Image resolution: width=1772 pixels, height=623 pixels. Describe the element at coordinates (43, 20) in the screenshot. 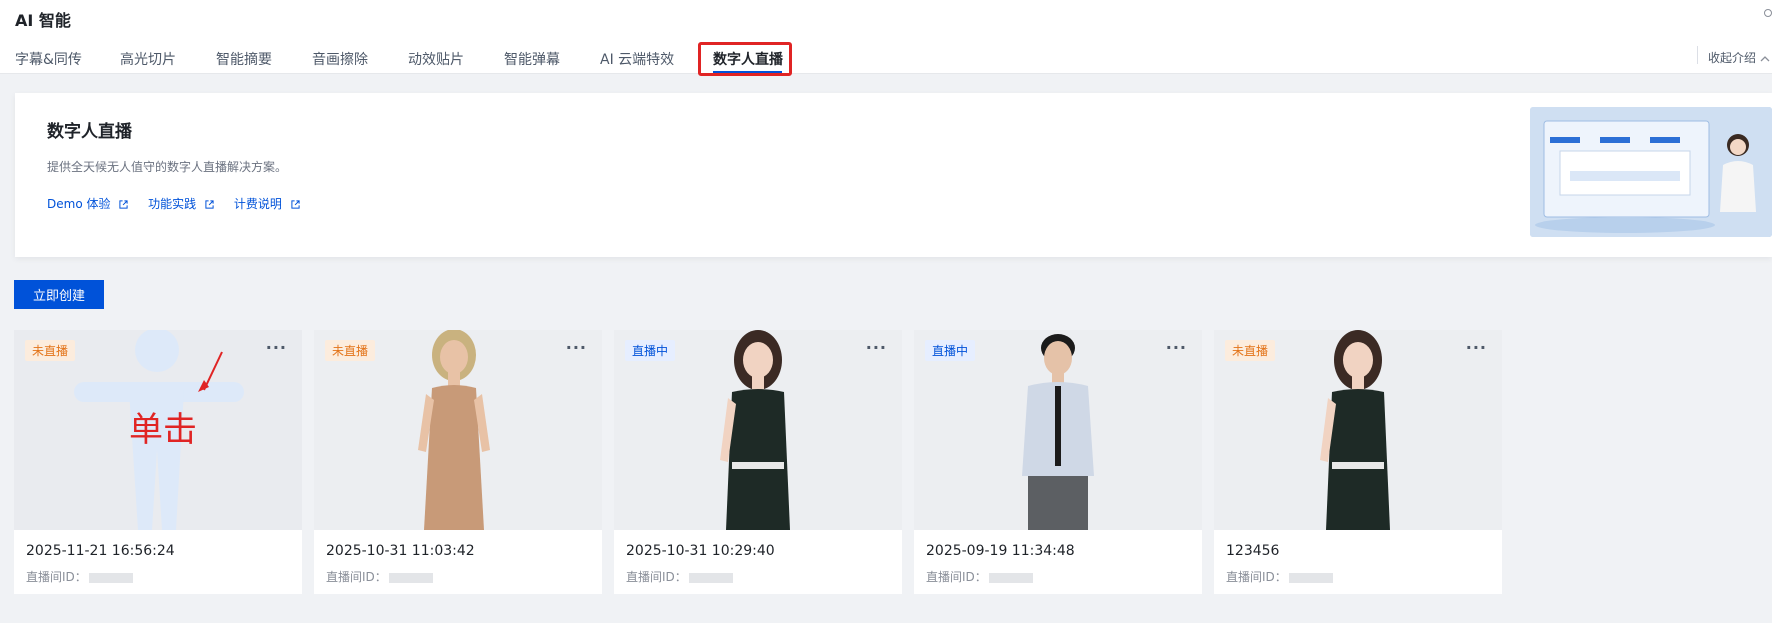

I see `page-title: AI 智能` at that location.